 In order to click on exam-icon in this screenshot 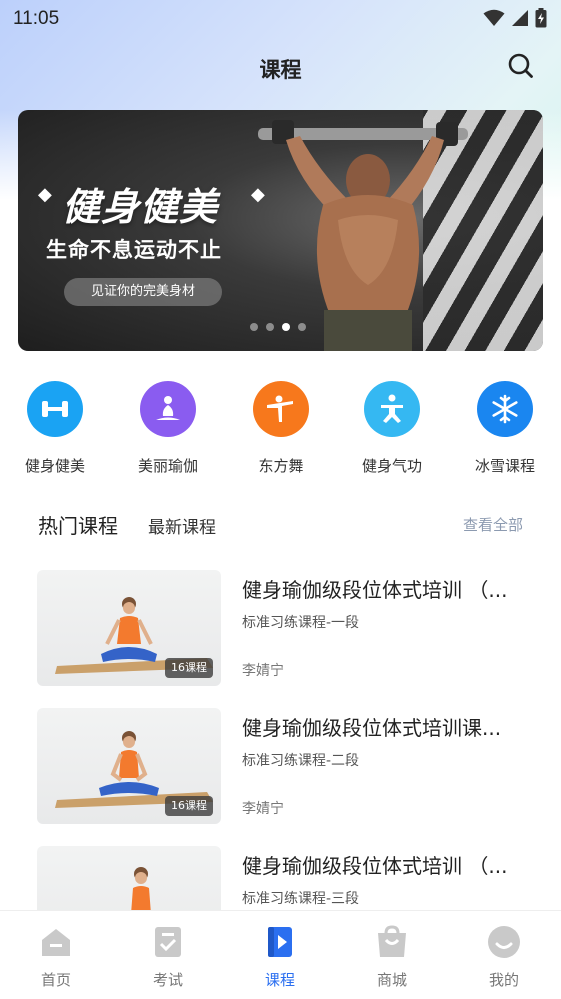, I will do `click(168, 942)`.